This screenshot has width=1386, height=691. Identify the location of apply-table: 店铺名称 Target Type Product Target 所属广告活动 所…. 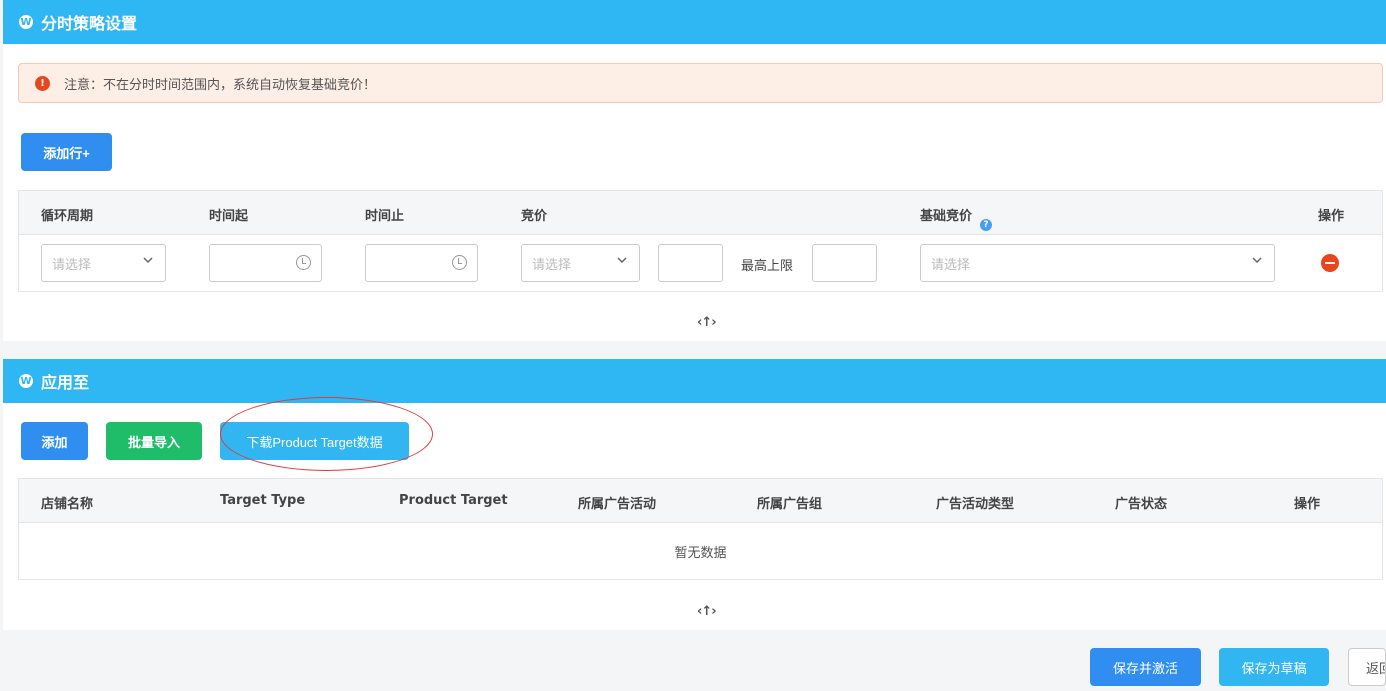
(700, 529).